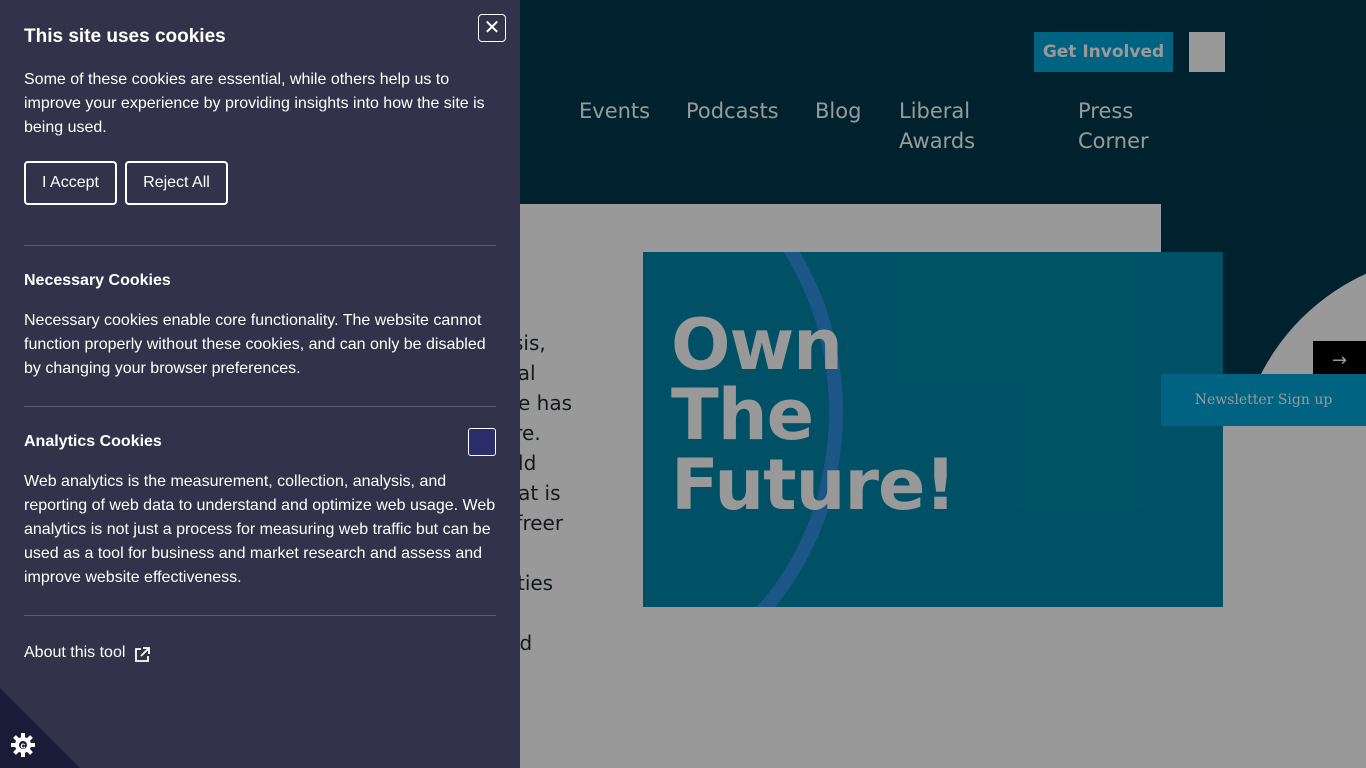 The width and height of the screenshot is (1366, 768). Describe the element at coordinates (75, 652) in the screenshot. I see `about-label: About this tool` at that location.